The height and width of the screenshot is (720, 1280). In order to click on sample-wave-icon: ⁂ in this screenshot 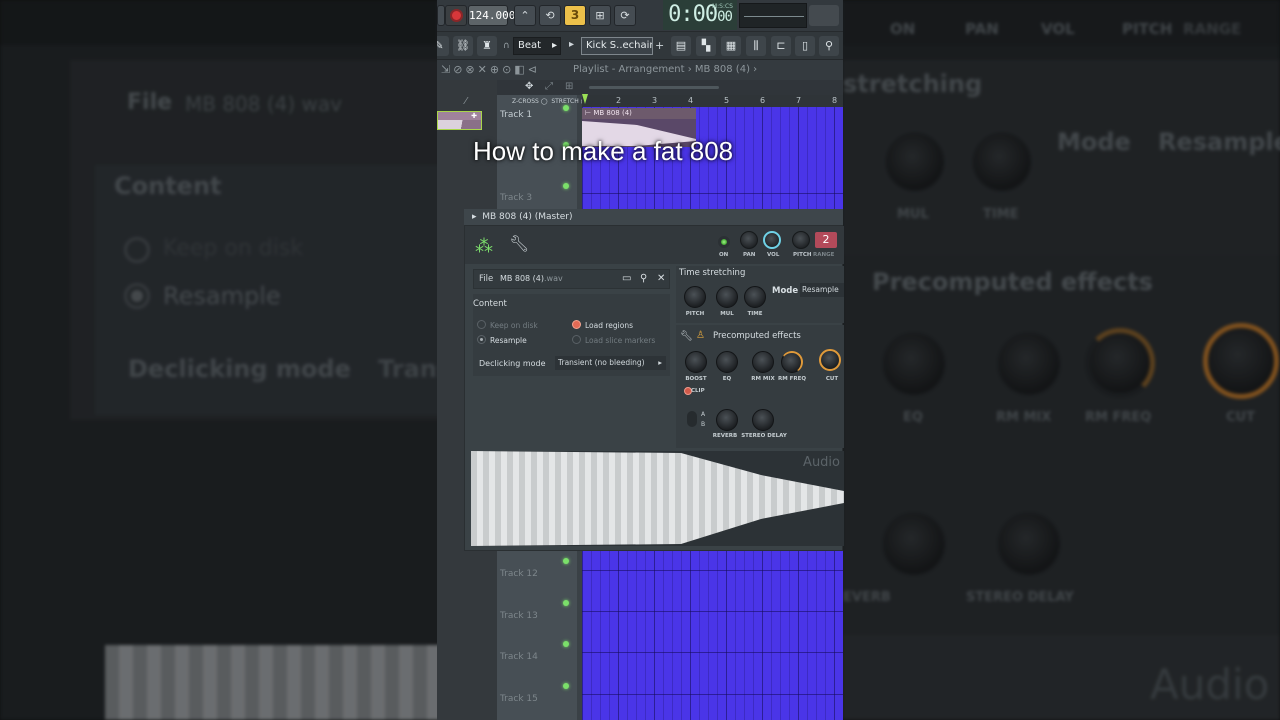, I will do `click(484, 246)`.